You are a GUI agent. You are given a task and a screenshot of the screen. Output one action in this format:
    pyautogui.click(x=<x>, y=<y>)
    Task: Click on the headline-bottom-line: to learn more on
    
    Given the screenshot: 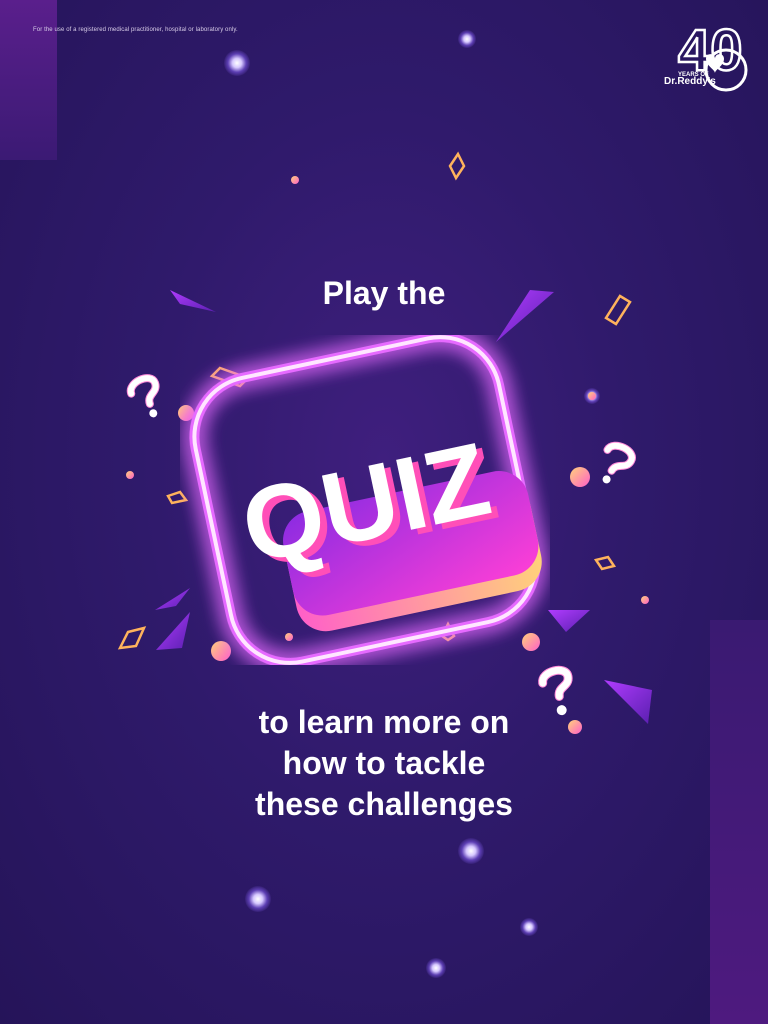 What is the action you would take?
    pyautogui.click(x=384, y=722)
    